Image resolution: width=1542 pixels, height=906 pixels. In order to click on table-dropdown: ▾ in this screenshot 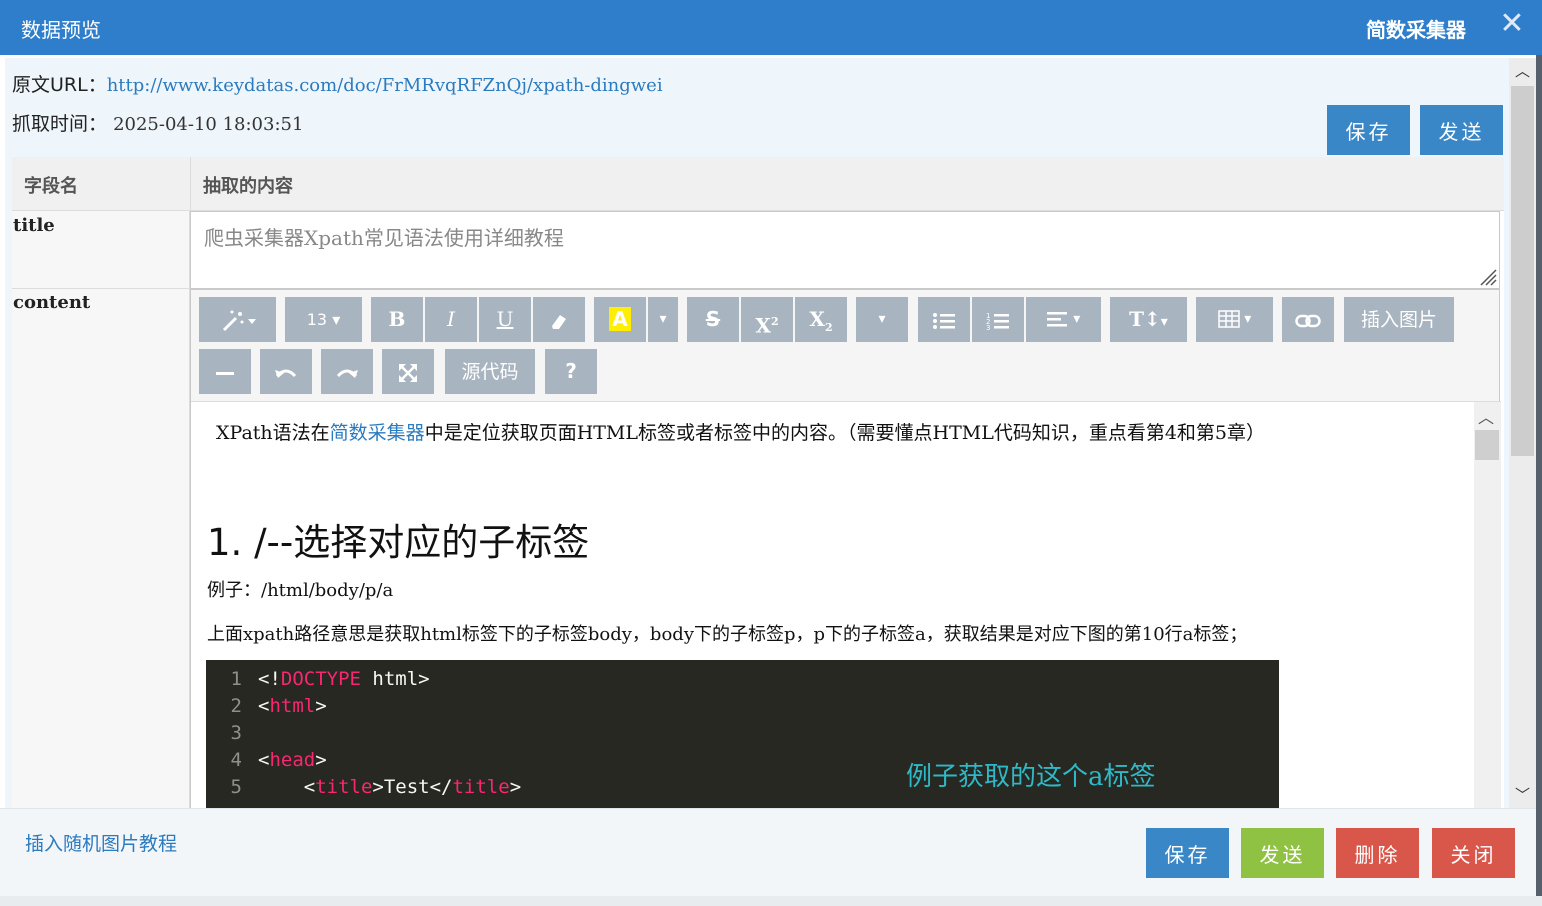, I will do `click(1234, 319)`.